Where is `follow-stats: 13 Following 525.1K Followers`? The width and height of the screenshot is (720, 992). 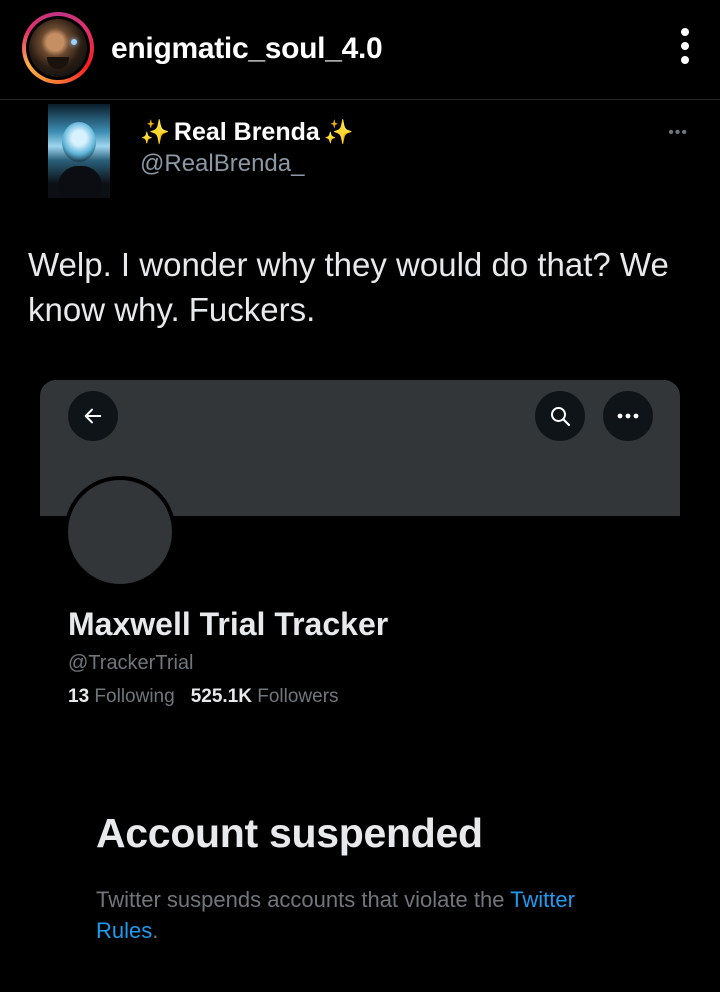
follow-stats: 13 Following 525.1K Followers is located at coordinates (203, 697).